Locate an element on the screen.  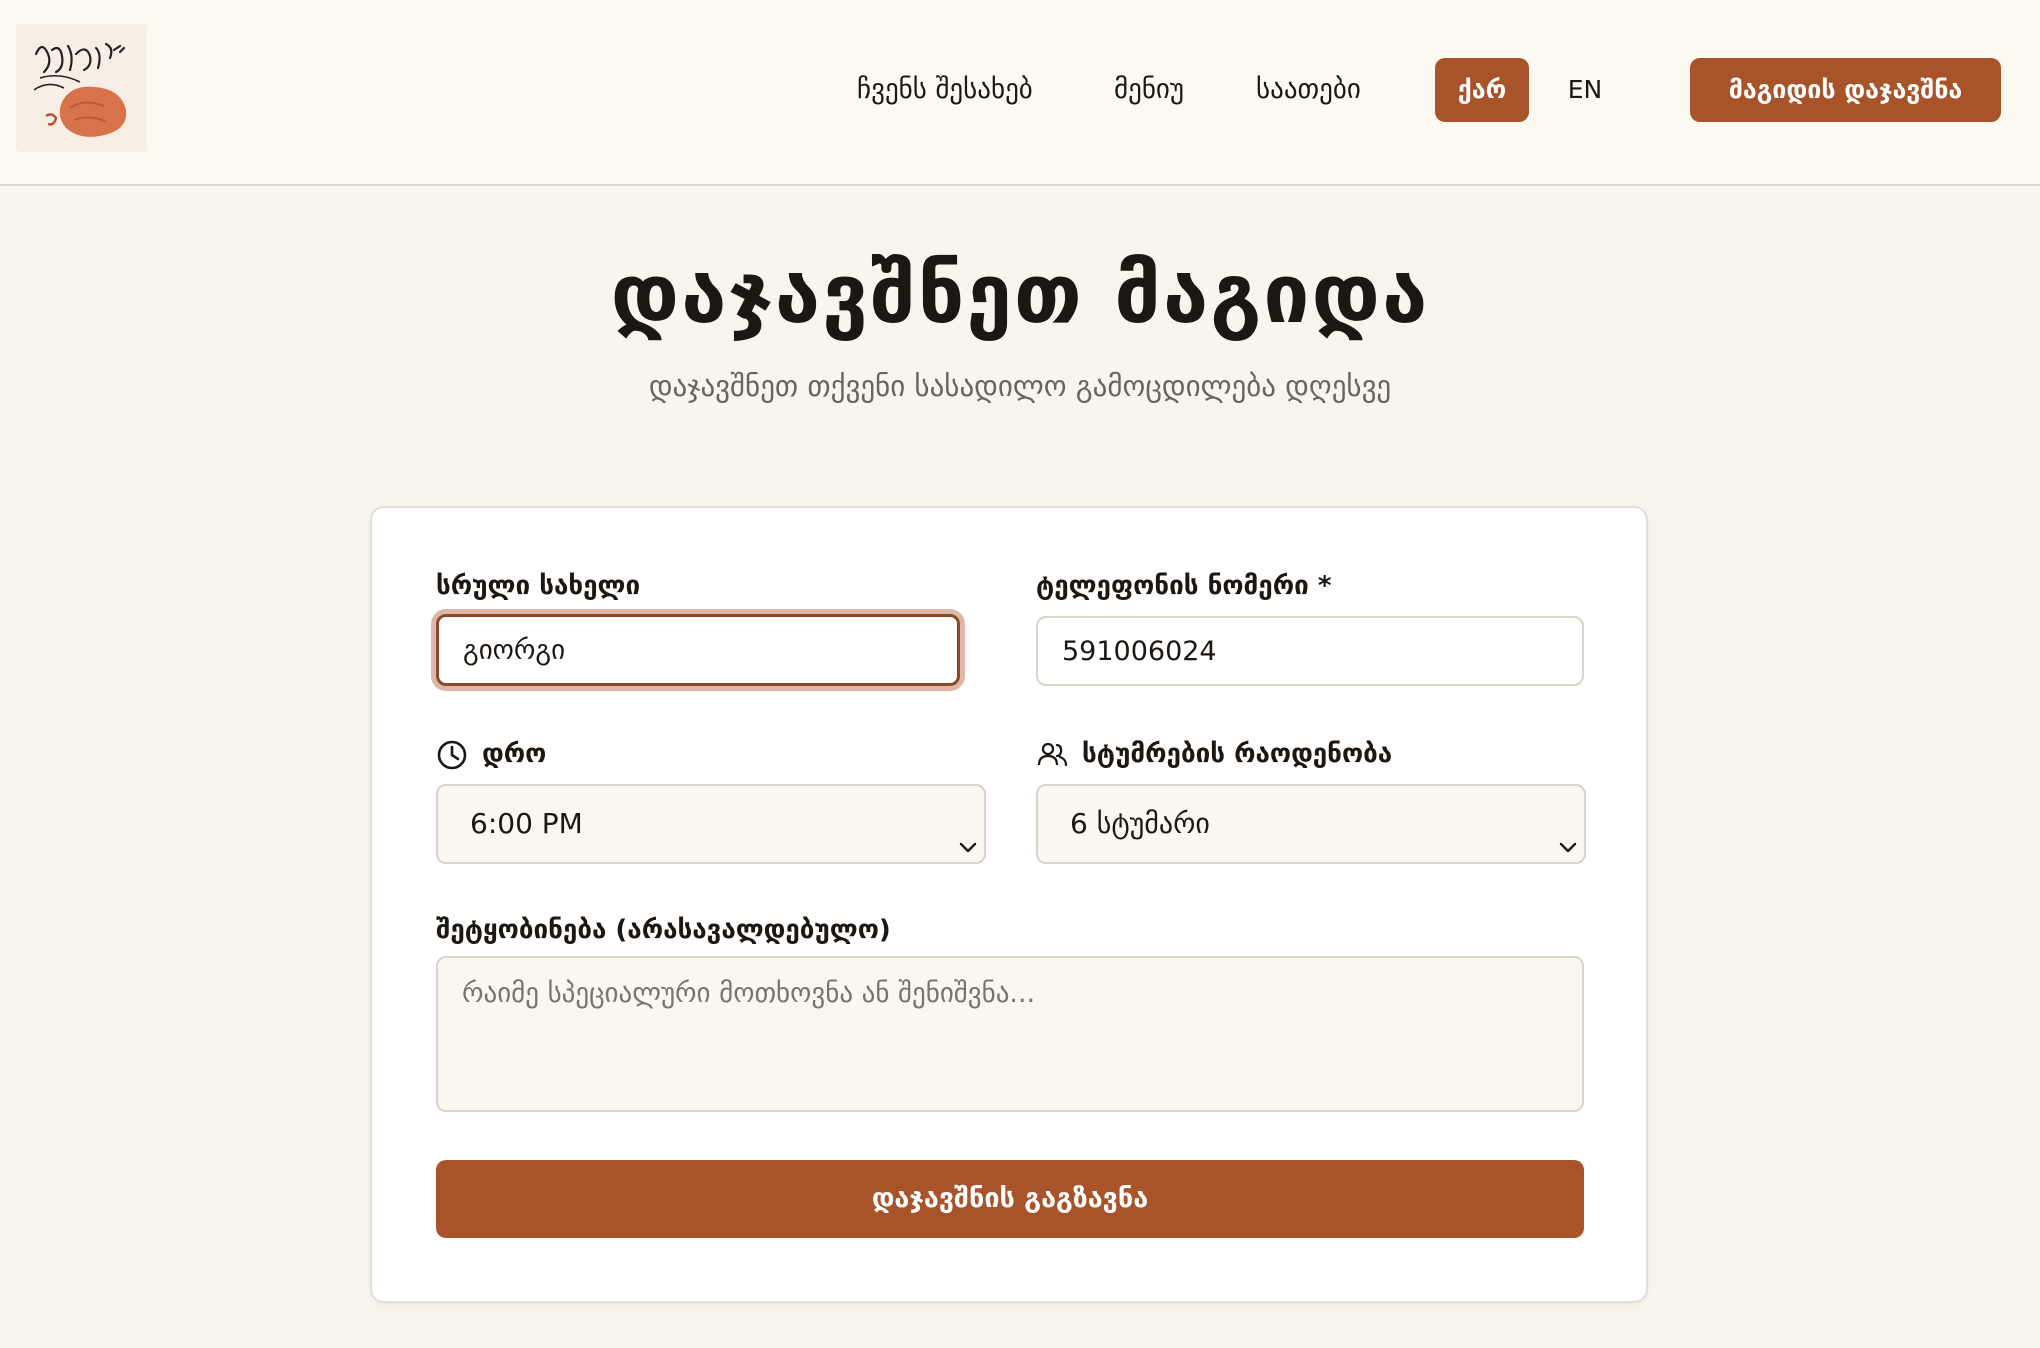
time-select-value: 6:00 PM is located at coordinates (526, 823).